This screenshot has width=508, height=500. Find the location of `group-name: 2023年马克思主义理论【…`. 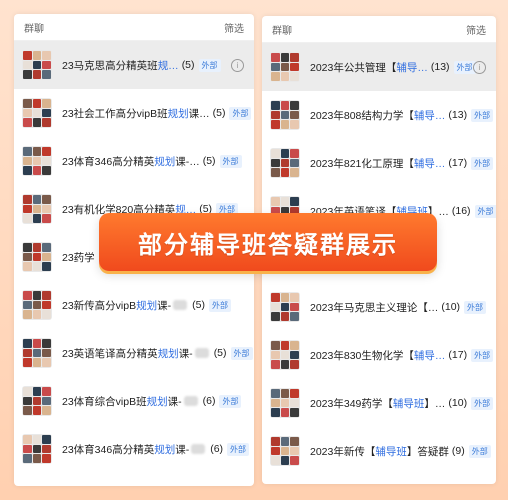

group-name: 2023年马克思主义理论【… is located at coordinates (374, 307).